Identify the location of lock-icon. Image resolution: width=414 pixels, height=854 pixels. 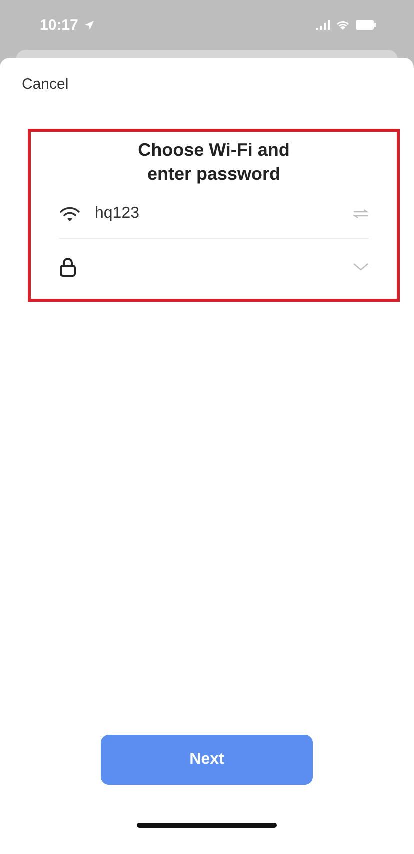
(68, 267).